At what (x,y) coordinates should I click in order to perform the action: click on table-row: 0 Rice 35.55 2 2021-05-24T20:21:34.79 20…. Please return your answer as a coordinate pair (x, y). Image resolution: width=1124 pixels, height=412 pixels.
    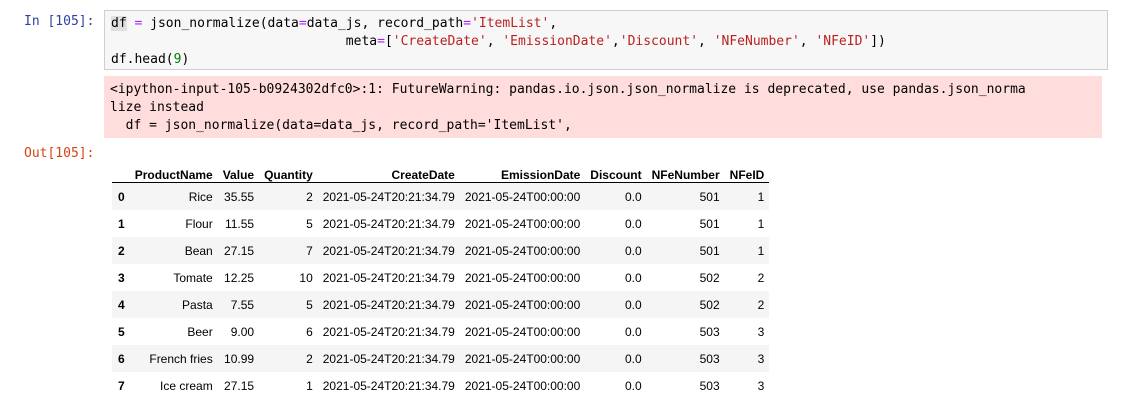
    Looking at the image, I should click on (441, 196).